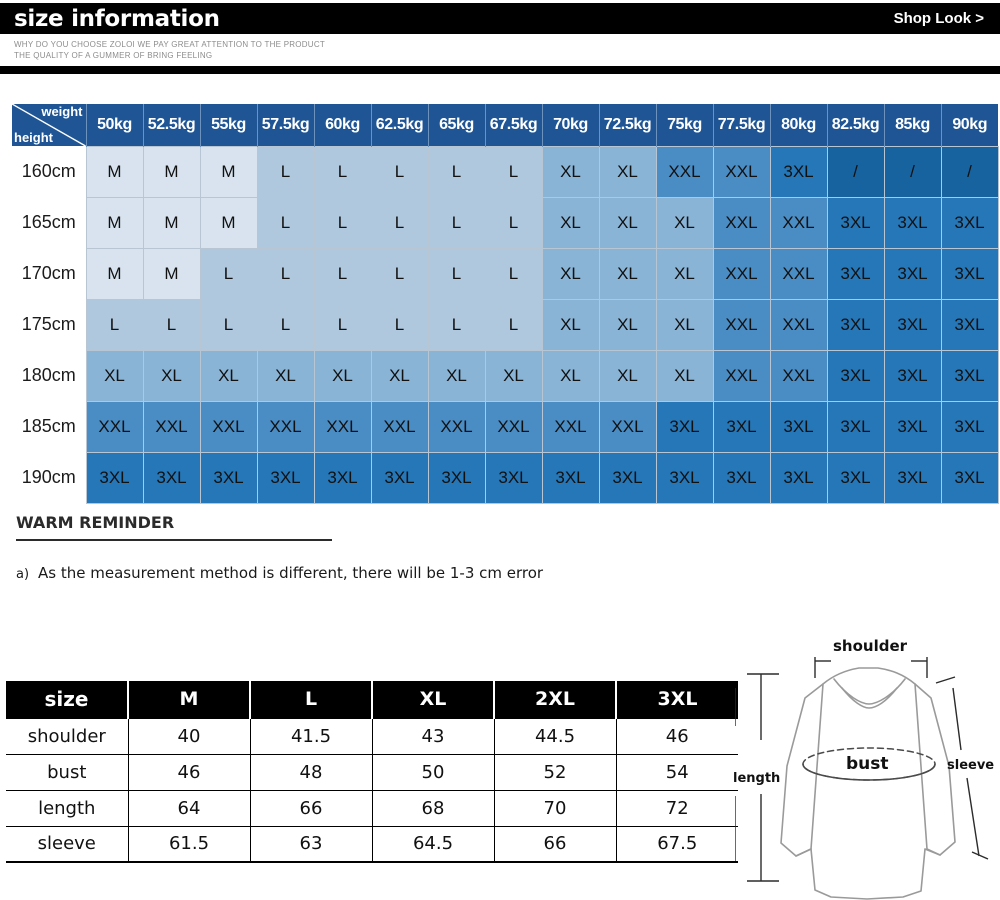 The image size is (1000, 900). Describe the element at coordinates (505, 171) in the screenshot. I see `size-grid-row: 160cm M M M L L L L L XL XL XXL XXL 3XL / / /` at that location.